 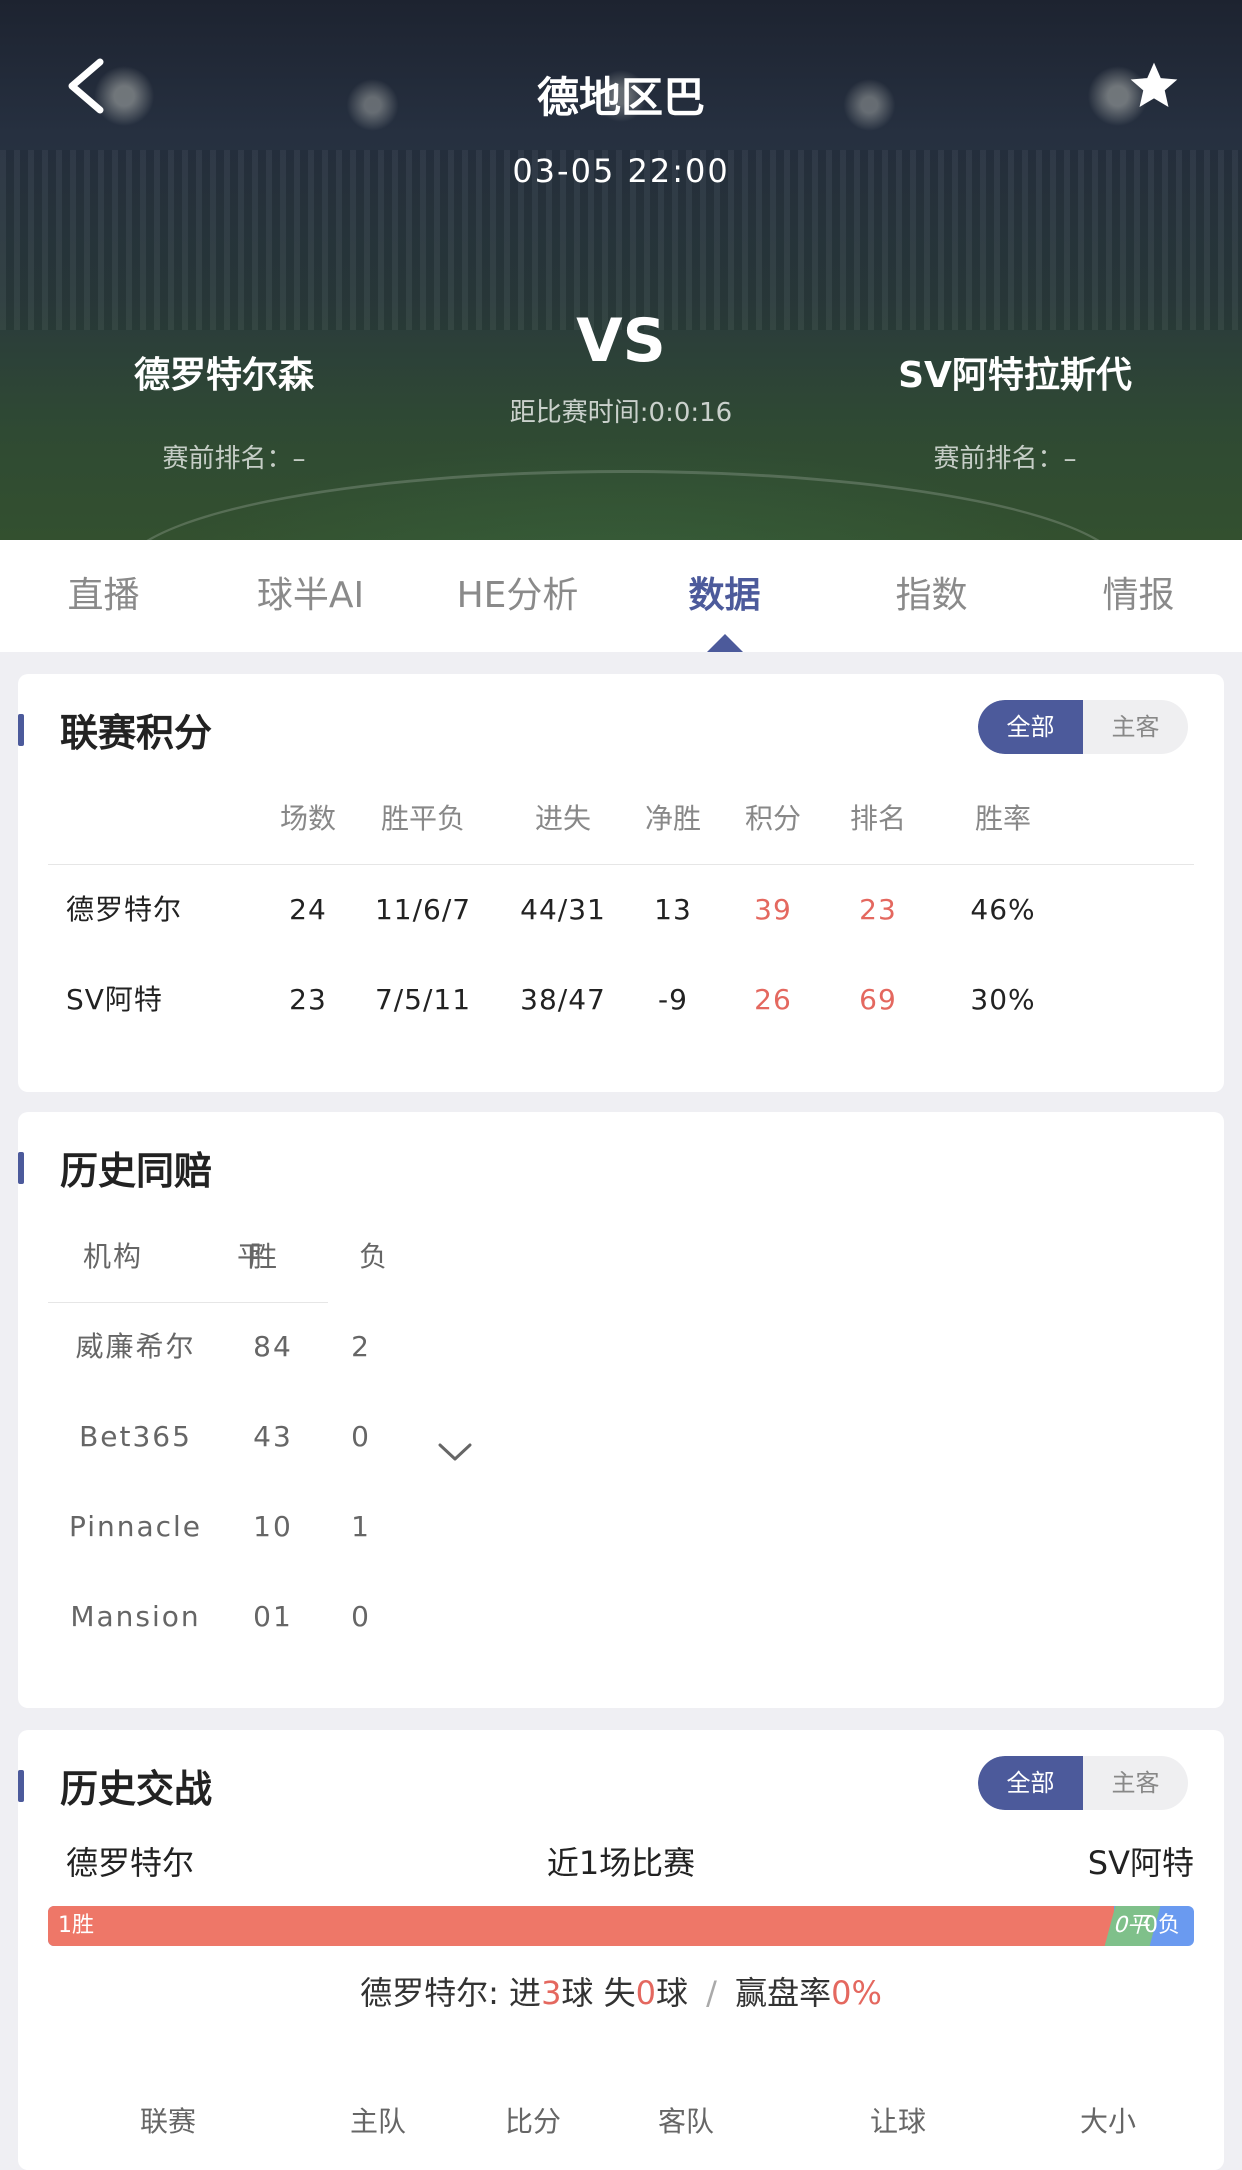 I want to click on gf-ga: 44/31, so click(x=563, y=909).